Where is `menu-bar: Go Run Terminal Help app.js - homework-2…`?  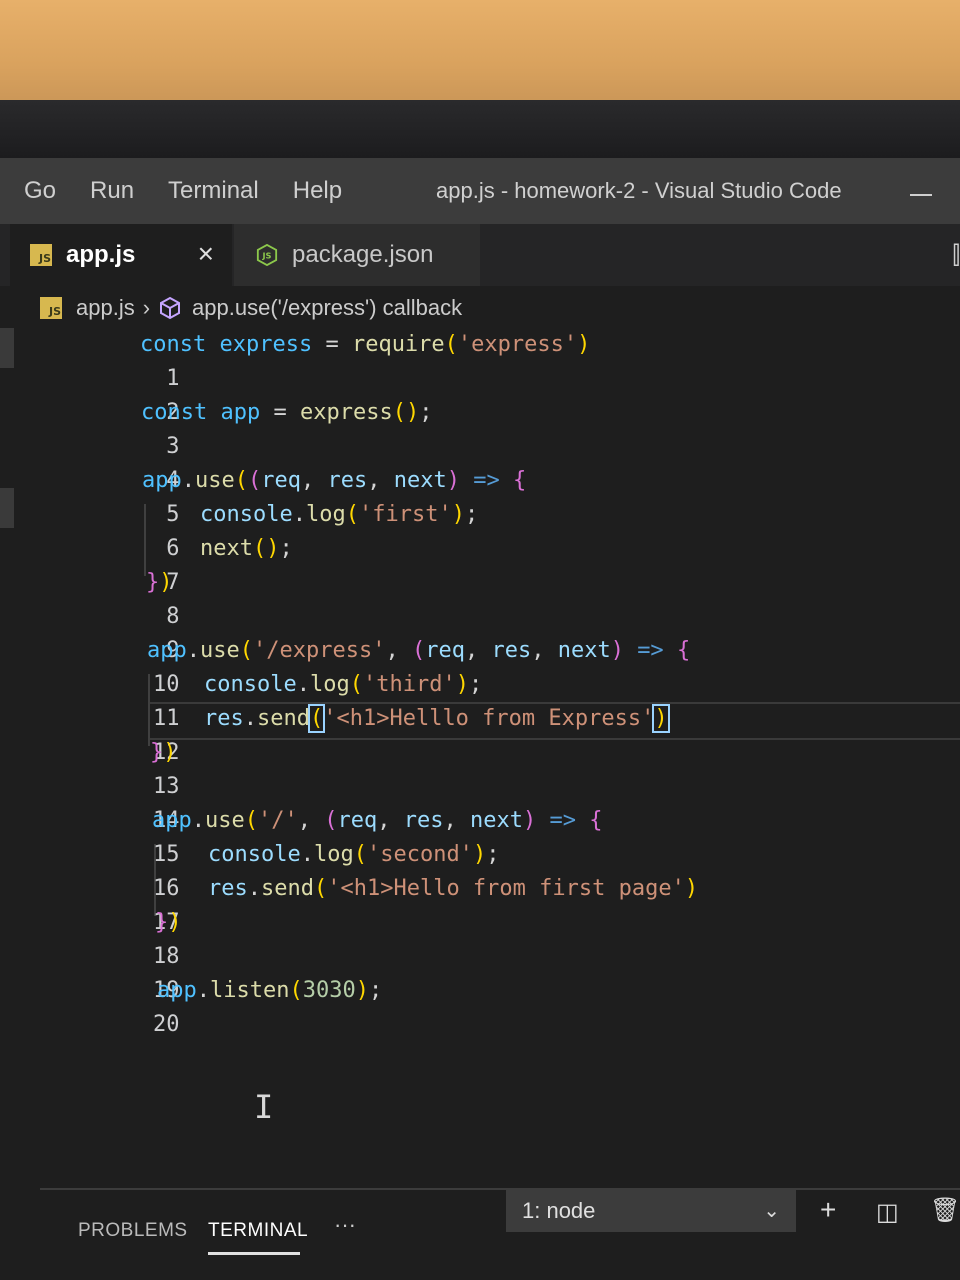
menu-bar: Go Run Terminal Help app.js - homework-2… is located at coordinates (480, 191).